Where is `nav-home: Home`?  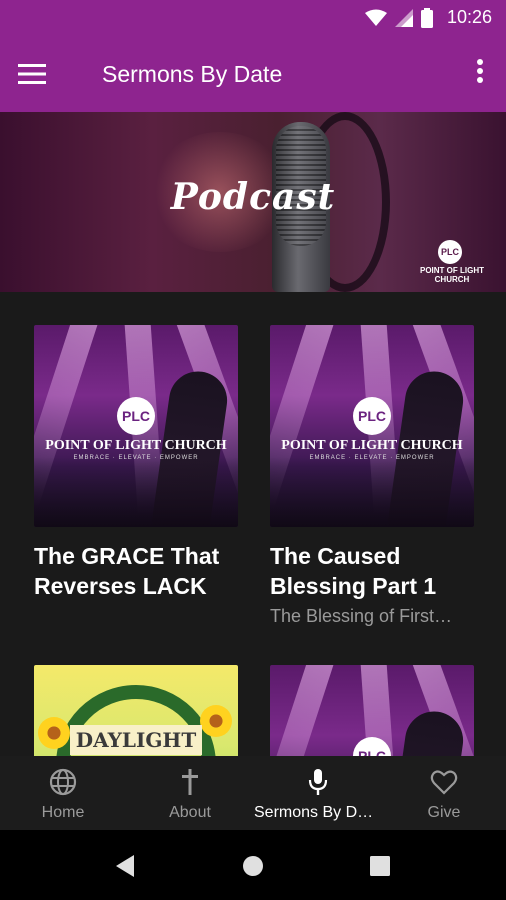
nav-home: Home is located at coordinates (63, 793).